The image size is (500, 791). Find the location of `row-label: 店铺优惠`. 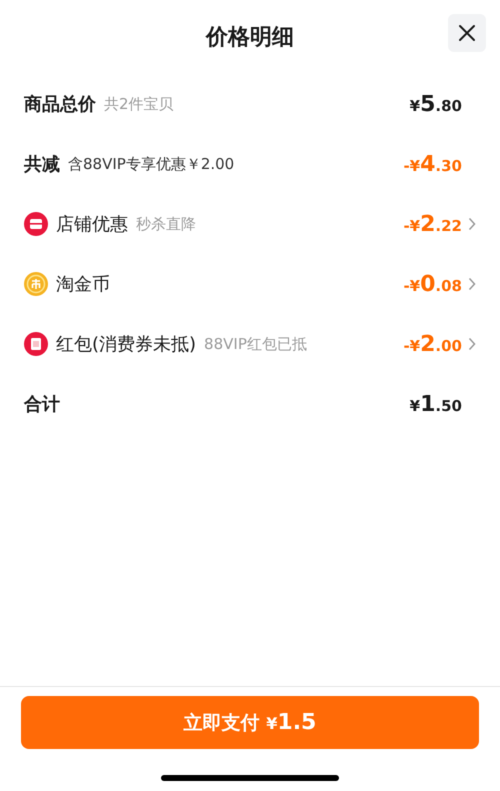

row-label: 店铺优惠 is located at coordinates (92, 224).